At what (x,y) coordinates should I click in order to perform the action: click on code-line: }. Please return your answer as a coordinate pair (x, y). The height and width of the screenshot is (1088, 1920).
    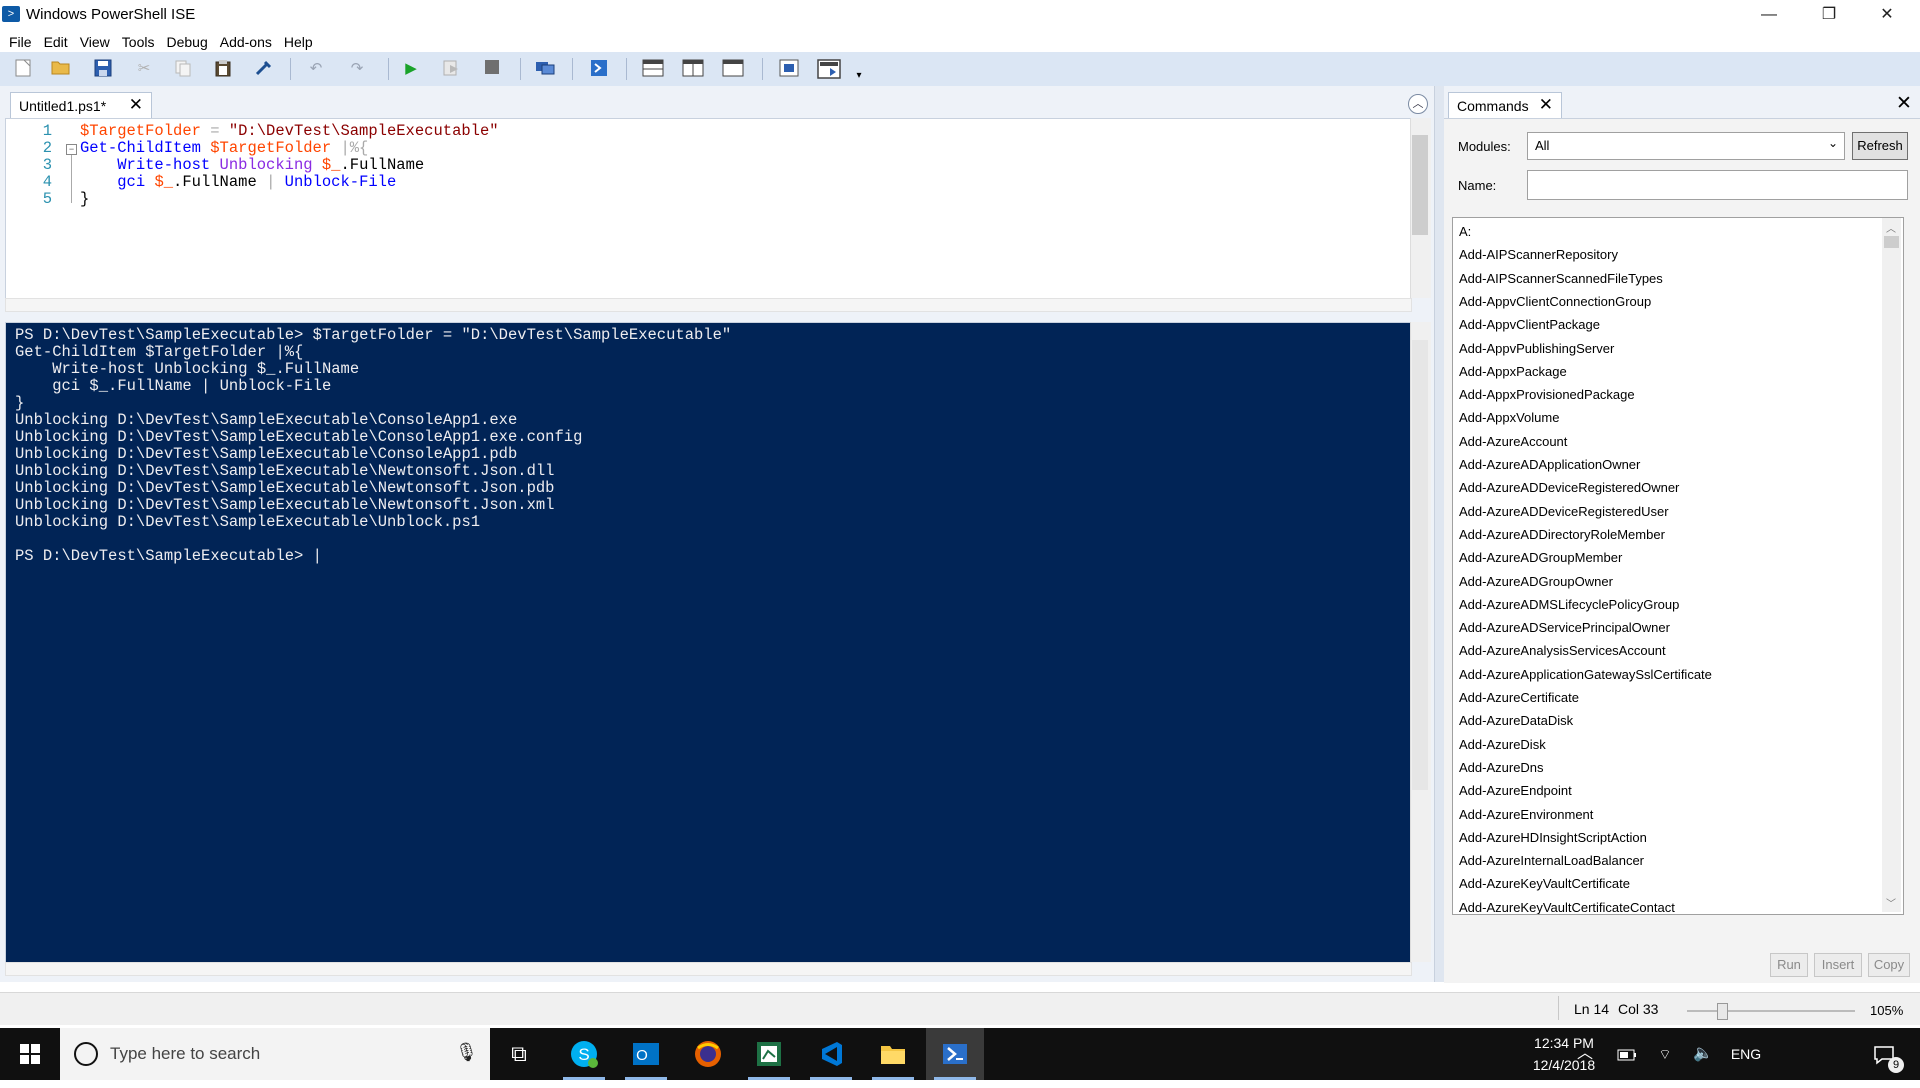
    Looking at the image, I should click on (84, 199).